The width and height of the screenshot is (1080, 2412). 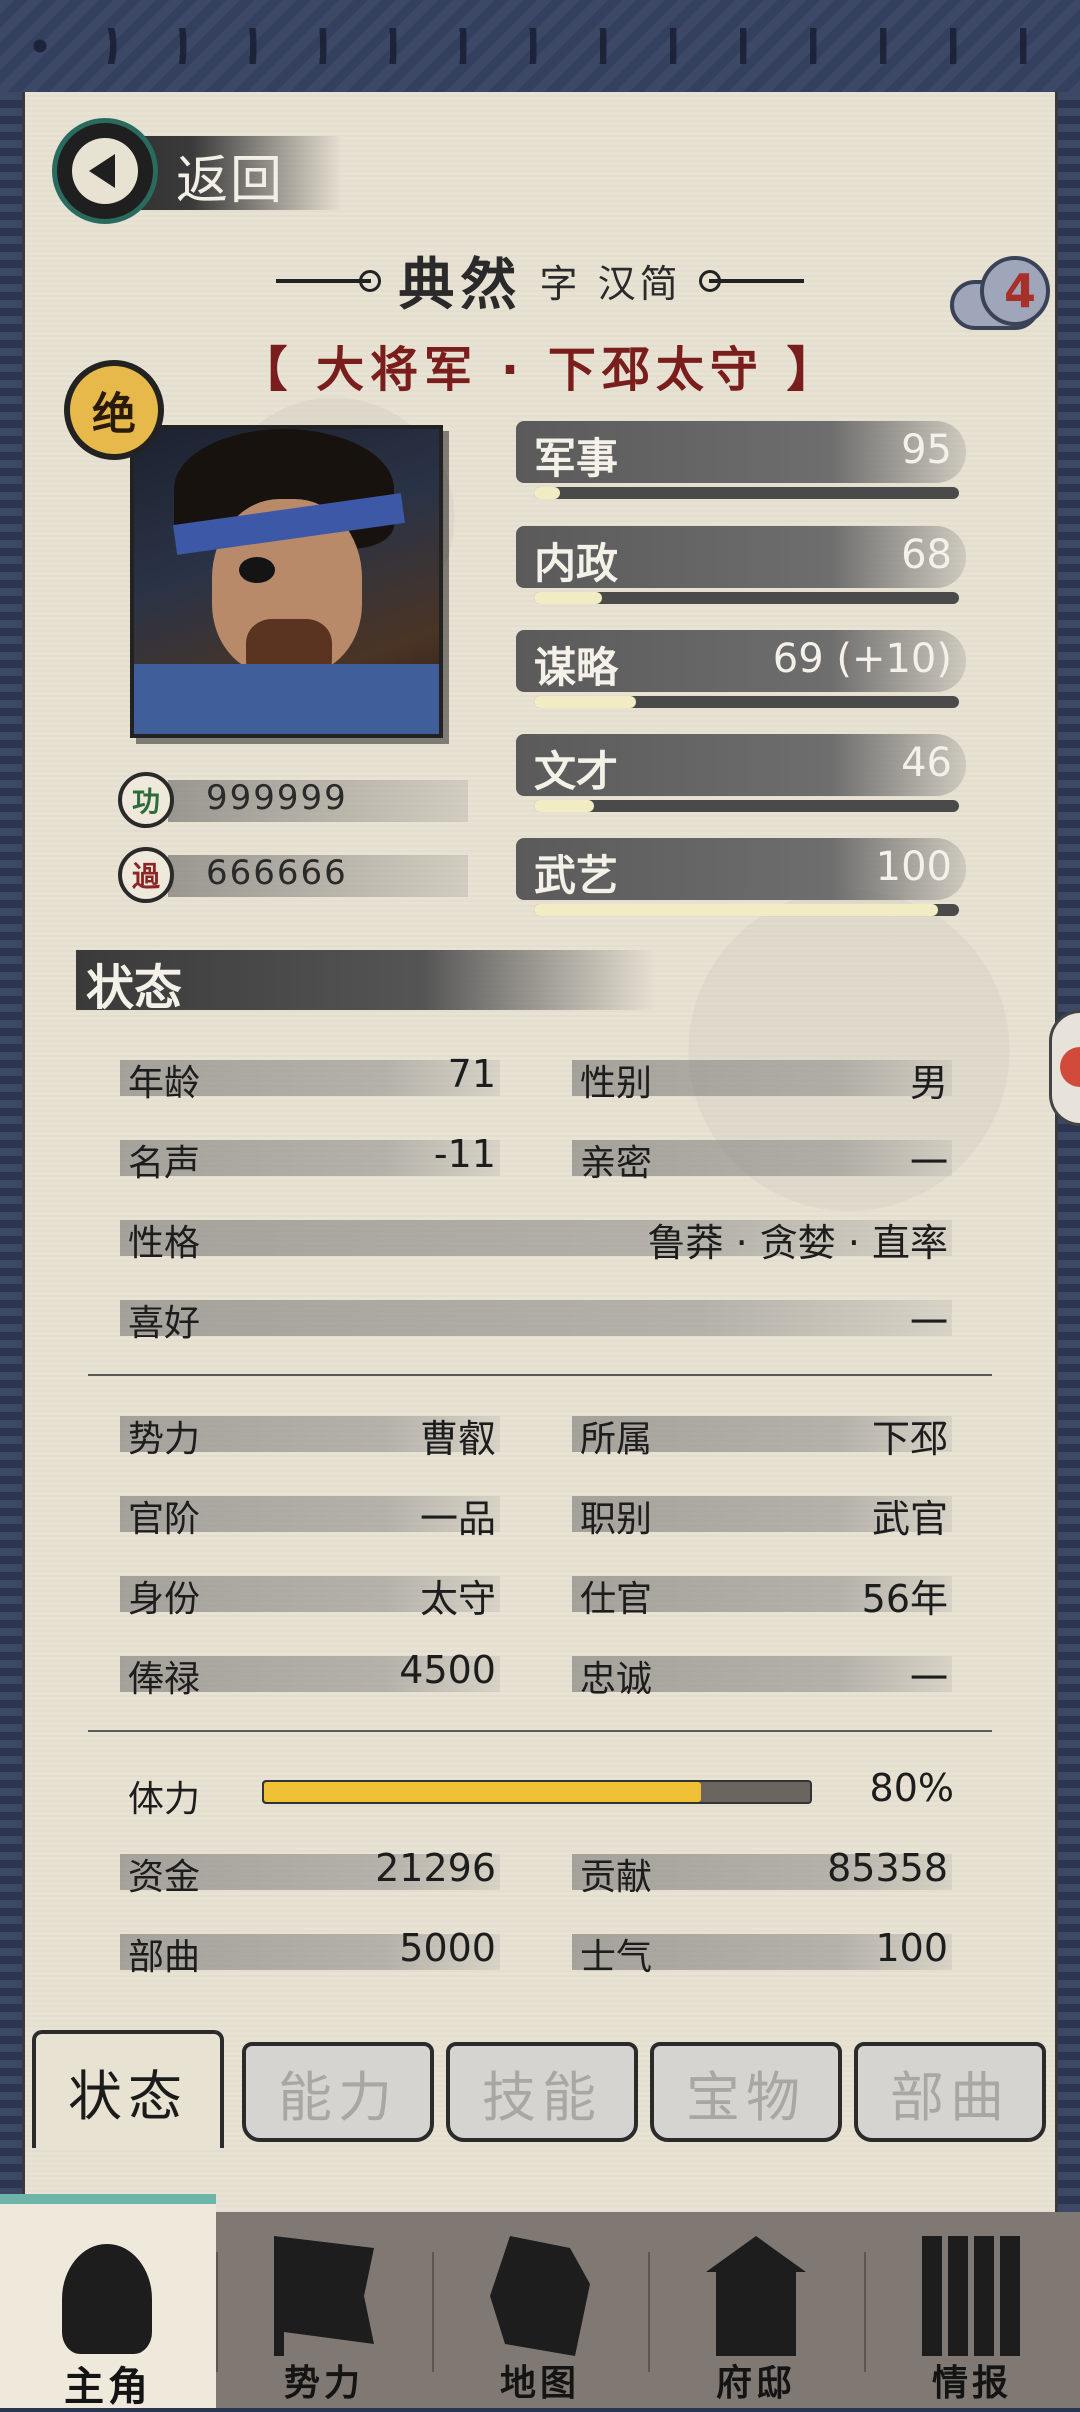 What do you see at coordinates (887, 1868) in the screenshot?
I see `info-value: 85358` at bounding box center [887, 1868].